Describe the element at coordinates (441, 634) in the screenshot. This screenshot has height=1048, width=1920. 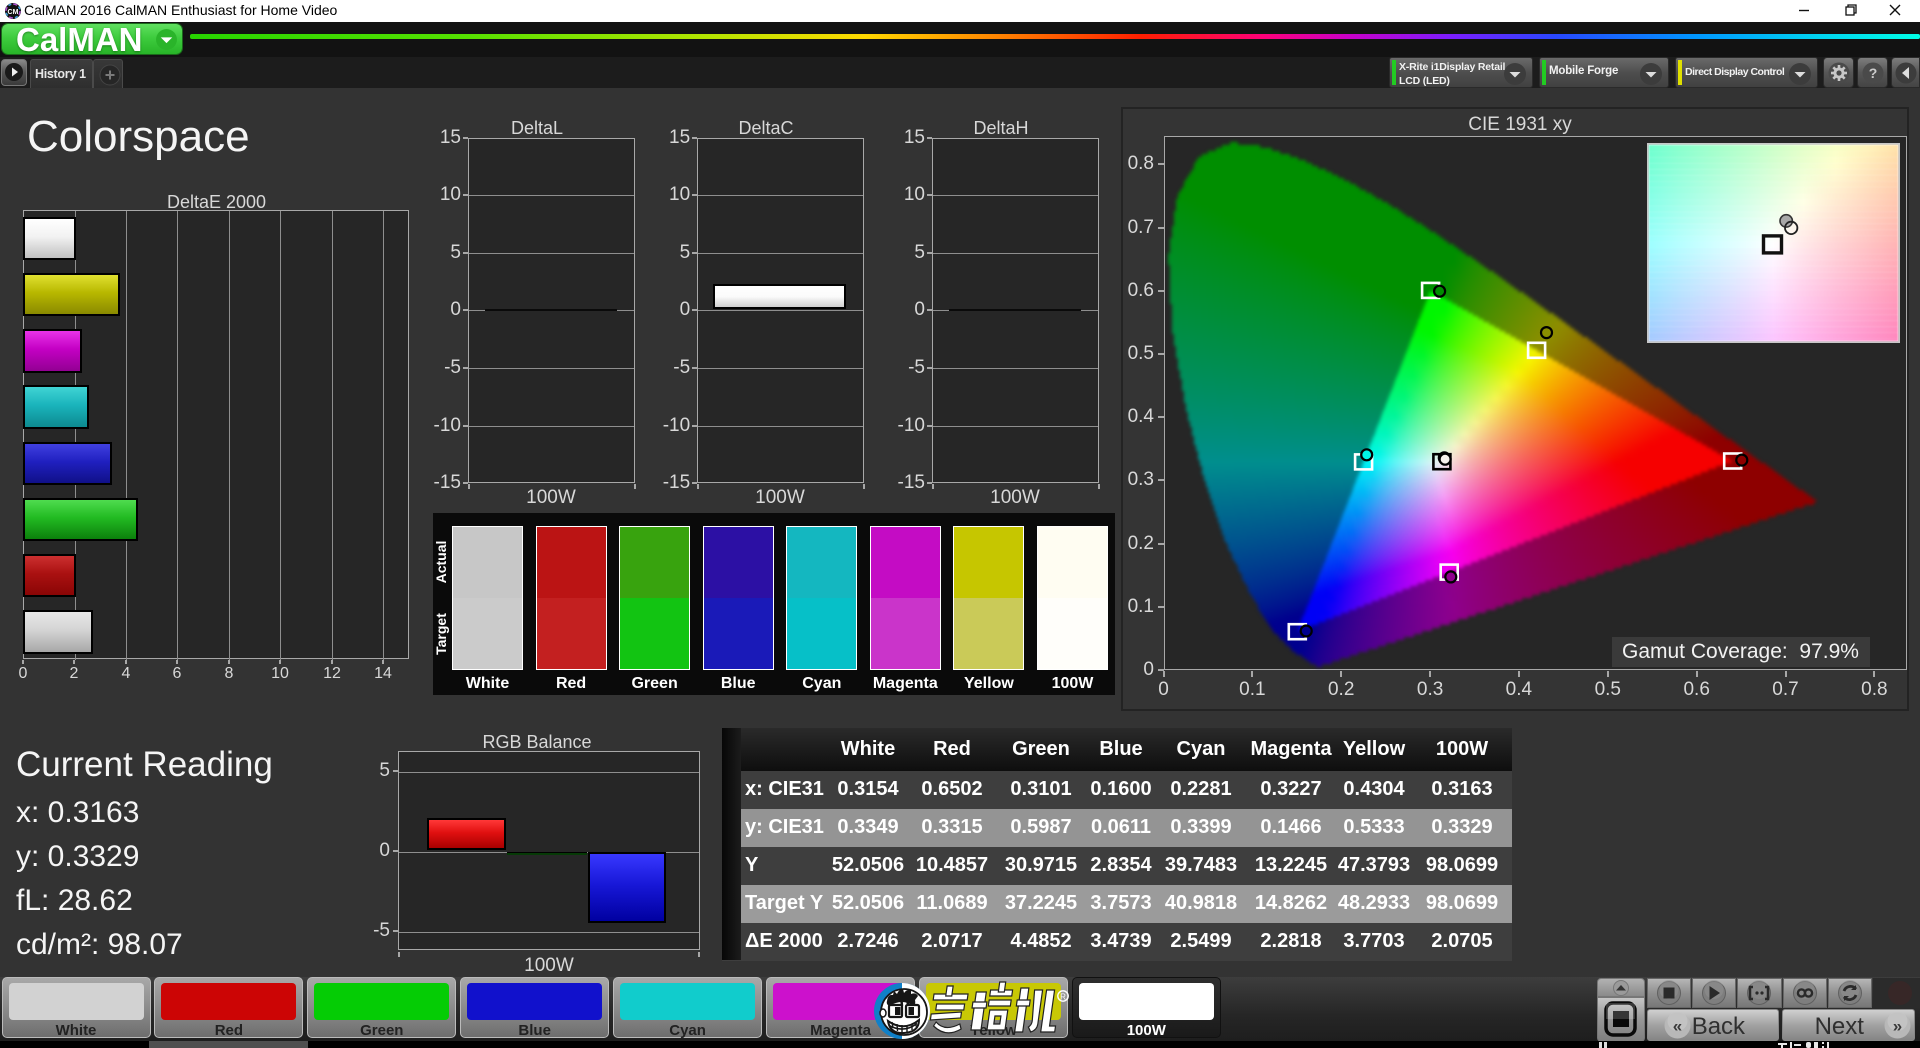
I see `svg-text: Target` at that location.